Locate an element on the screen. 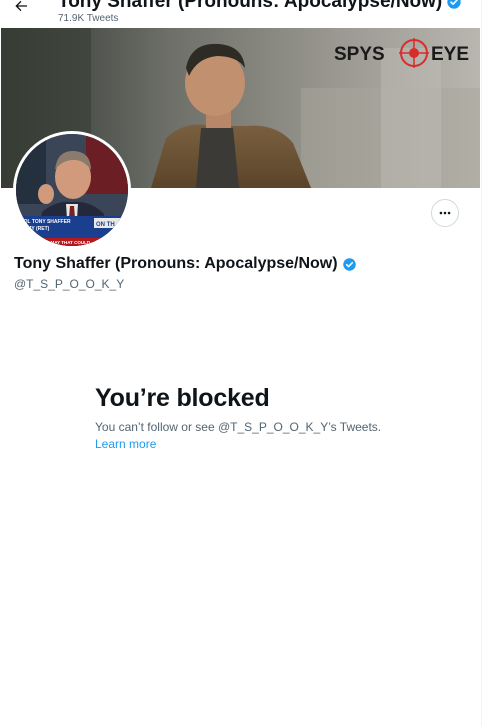 The width and height of the screenshot is (504, 726). arrow-left-icon is located at coordinates (21, 6).